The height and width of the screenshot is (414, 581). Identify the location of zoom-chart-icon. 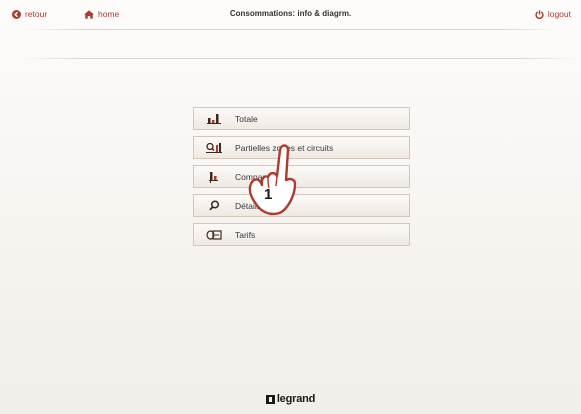
(214, 147).